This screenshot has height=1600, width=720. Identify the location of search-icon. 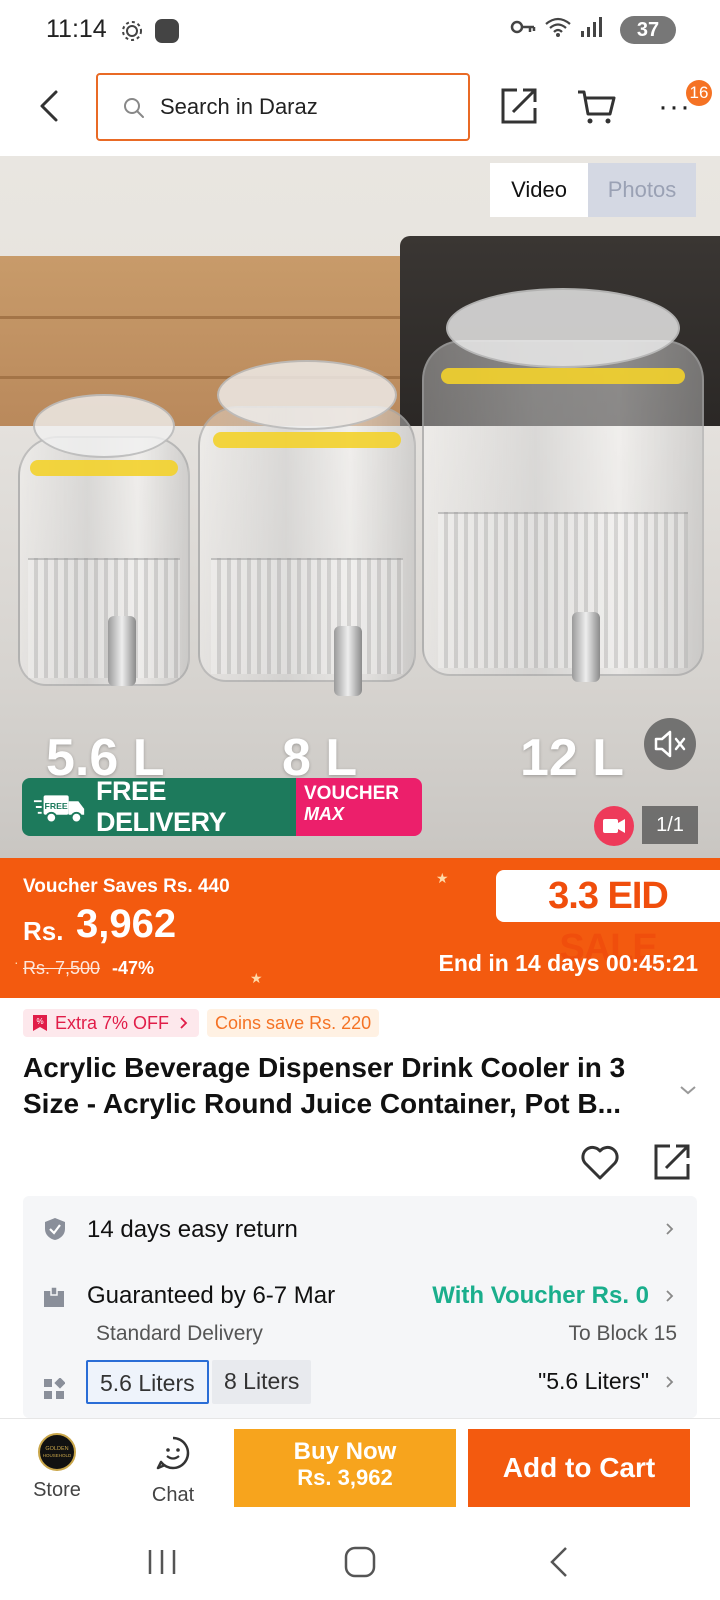
(134, 108).